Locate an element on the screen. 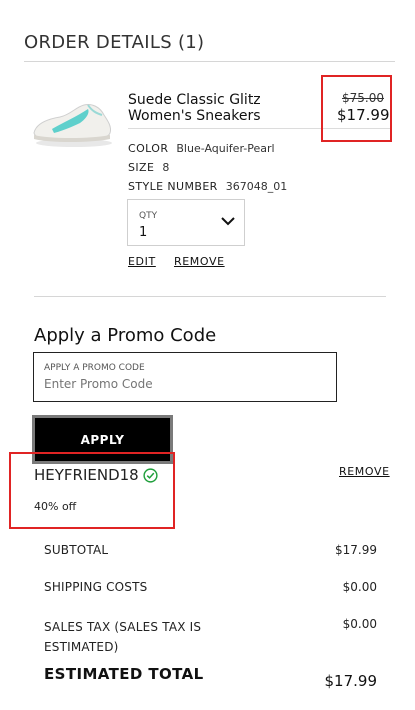 This screenshot has width=415, height=710. shipping-label: SHIPPING COSTS is located at coordinates (96, 587).